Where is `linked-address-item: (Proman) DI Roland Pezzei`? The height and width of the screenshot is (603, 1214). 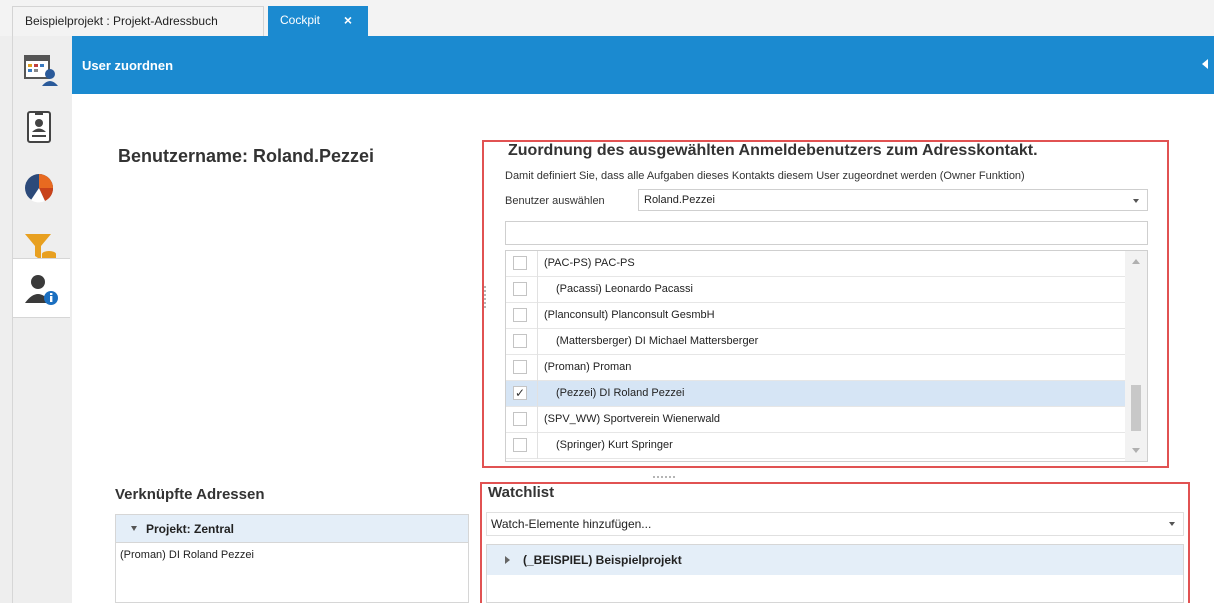
linked-address-item: (Proman) DI Roland Pezzei is located at coordinates (187, 555).